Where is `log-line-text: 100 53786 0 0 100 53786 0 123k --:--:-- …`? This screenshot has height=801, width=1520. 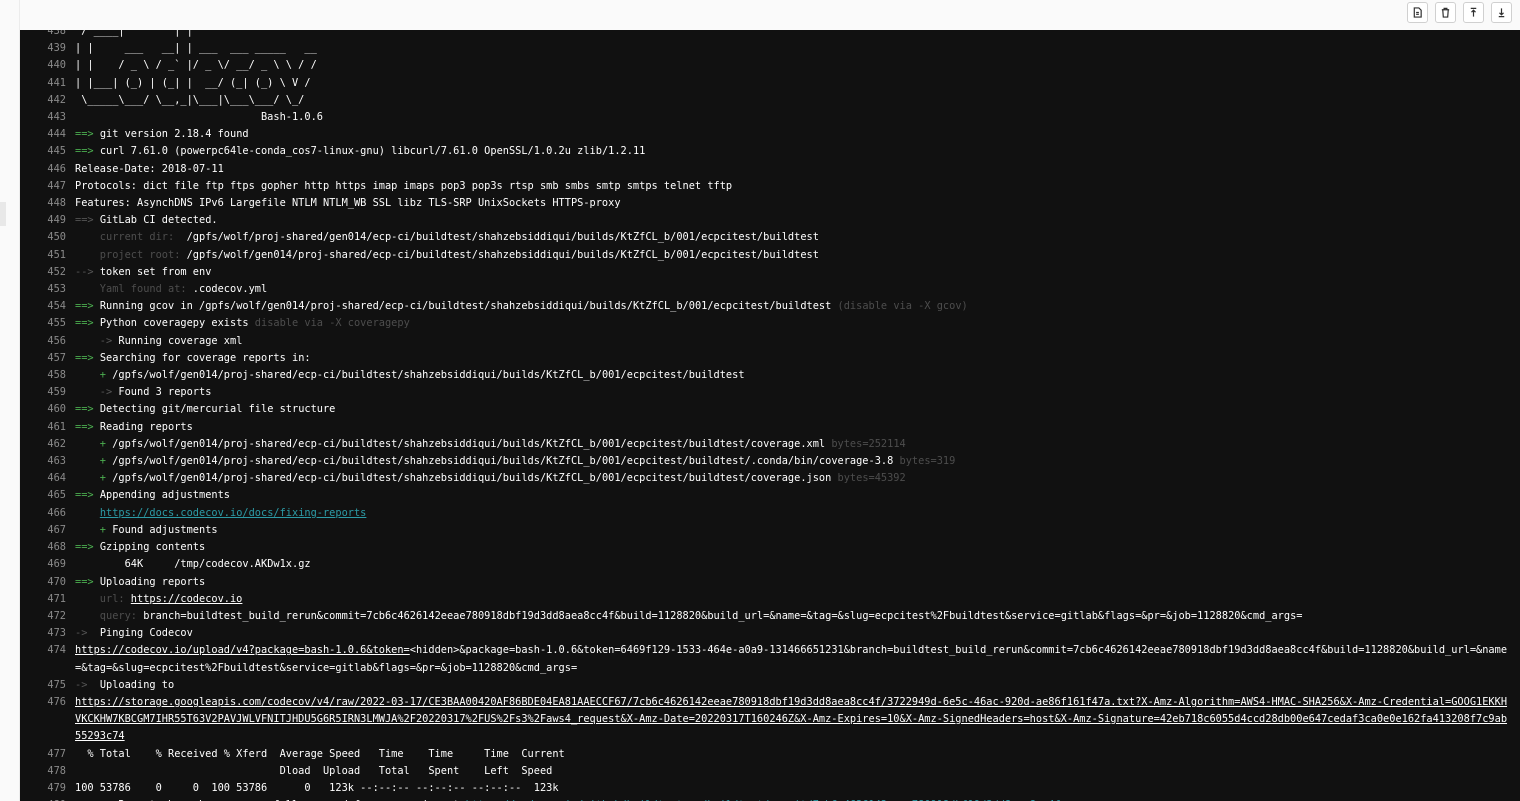 log-line-text: 100 53786 0 0 100 53786 0 123k --:--:-- … is located at coordinates (797, 788).